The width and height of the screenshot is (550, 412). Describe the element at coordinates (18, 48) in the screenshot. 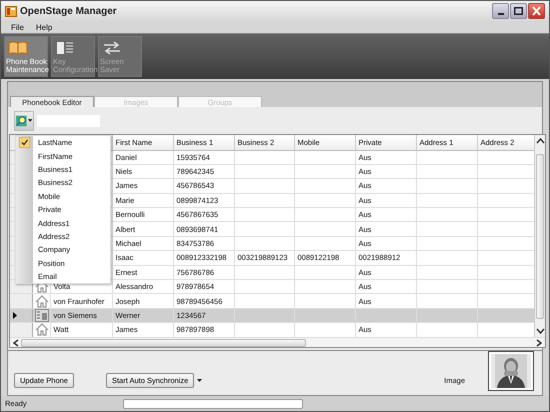

I see `book-icon` at that location.